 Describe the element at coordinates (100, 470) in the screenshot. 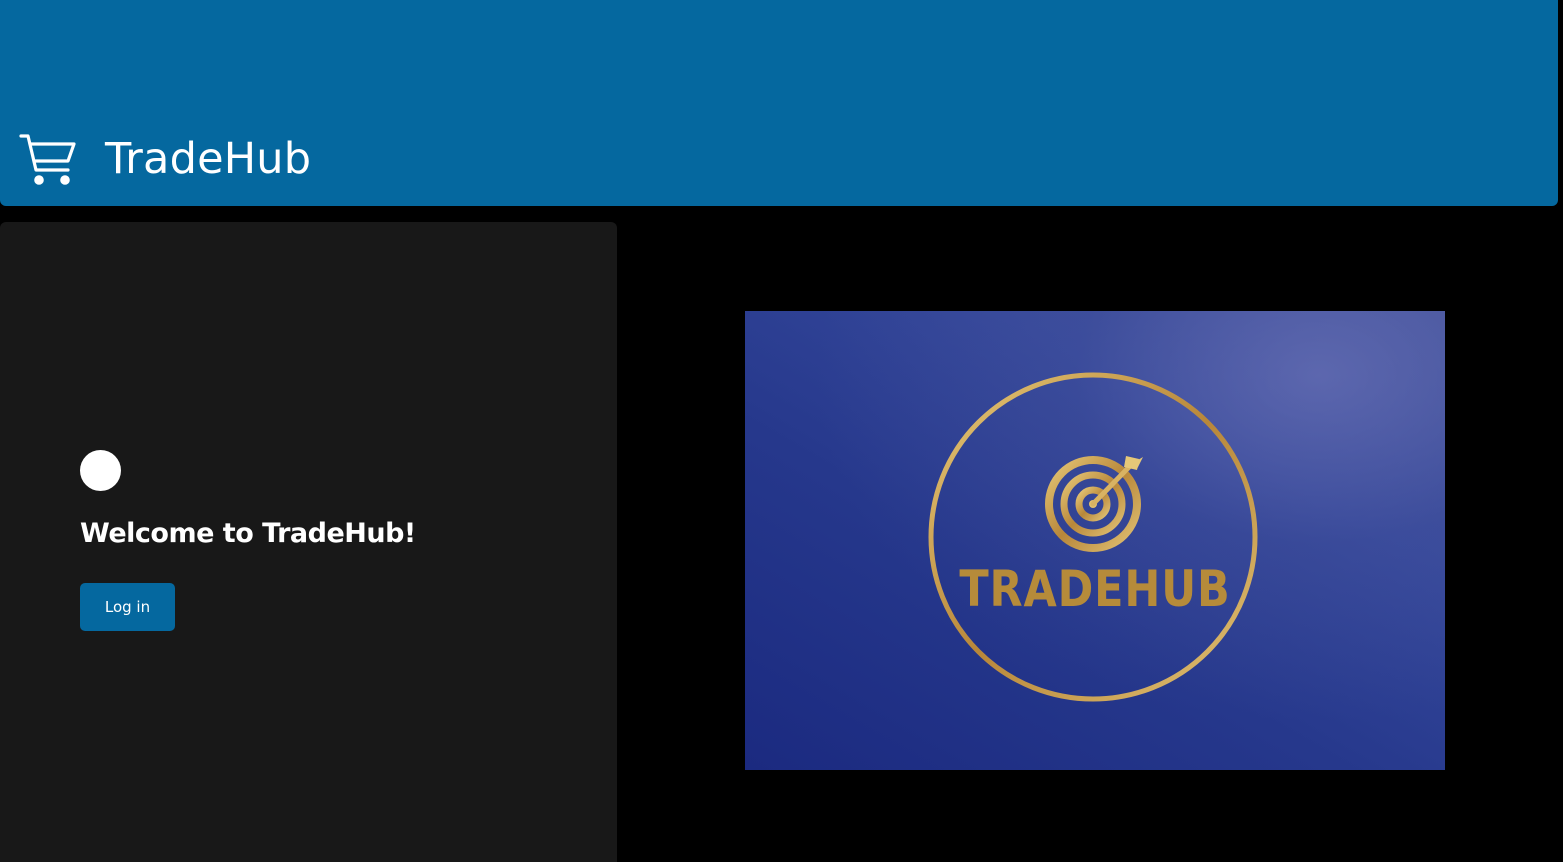

I see `avatar` at that location.